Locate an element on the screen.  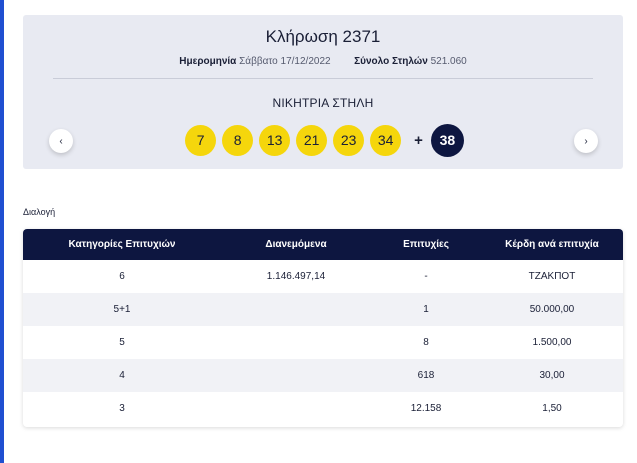
date-label: Ημερομηνία is located at coordinates (208, 61).